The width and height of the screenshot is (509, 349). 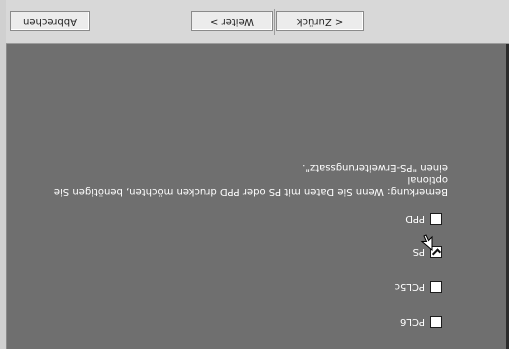 What do you see at coordinates (412, 322) in the screenshot?
I see `option-pcl6-label: PCL6` at bounding box center [412, 322].